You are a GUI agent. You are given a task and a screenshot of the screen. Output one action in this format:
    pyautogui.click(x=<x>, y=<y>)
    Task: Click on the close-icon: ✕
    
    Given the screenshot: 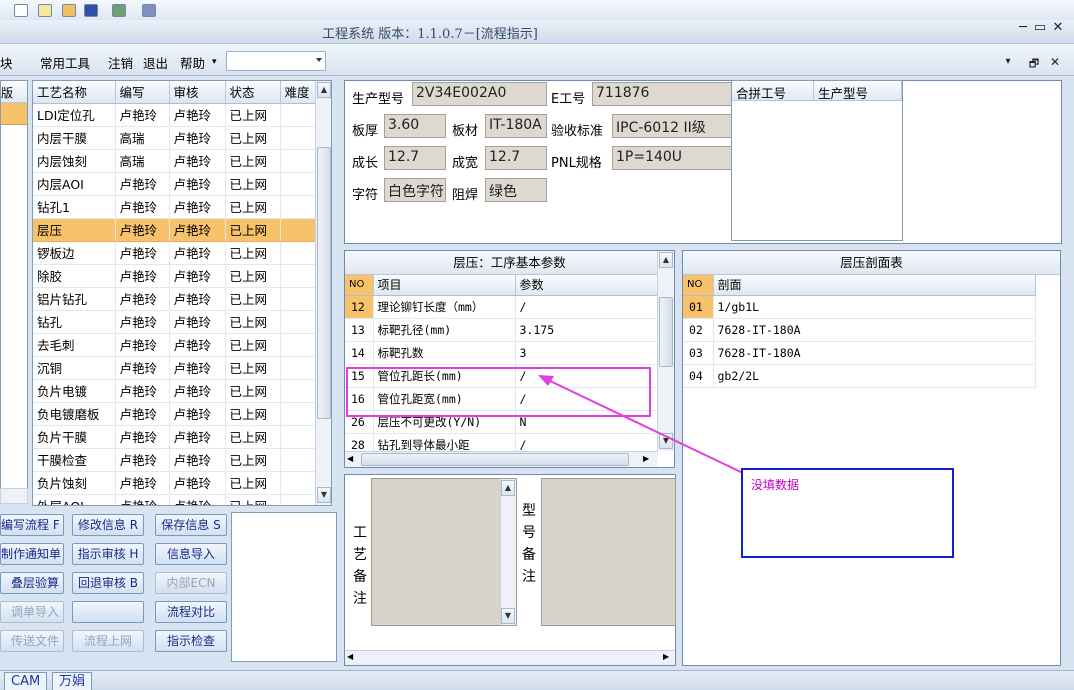 What is the action you would take?
    pyautogui.click(x=1058, y=27)
    